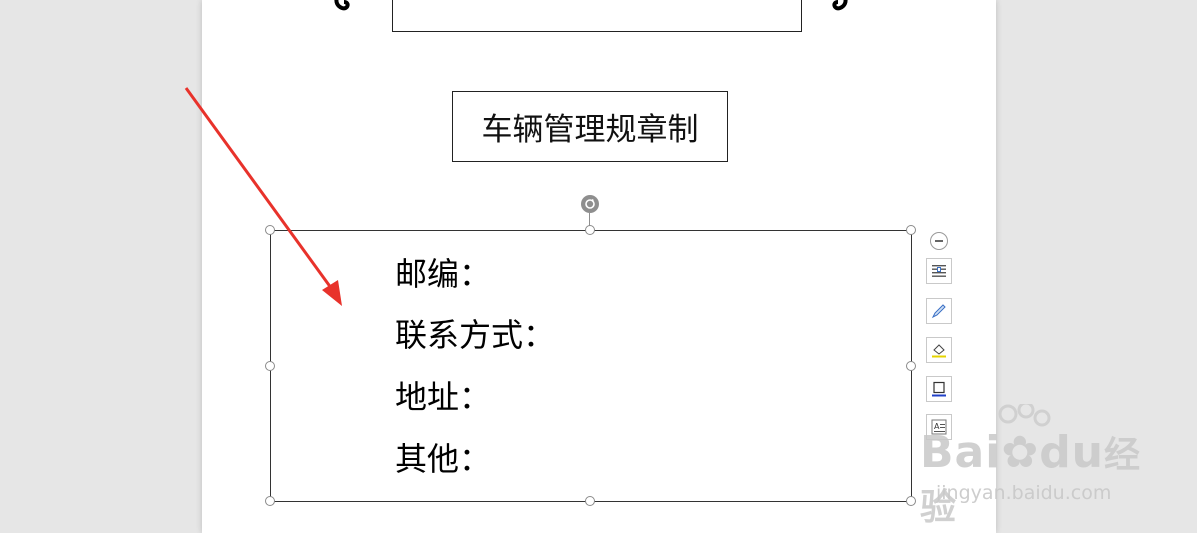 Image resolution: width=1197 pixels, height=533 pixels. Describe the element at coordinates (443, 395) in the screenshot. I see `address-label: 地址：` at that location.